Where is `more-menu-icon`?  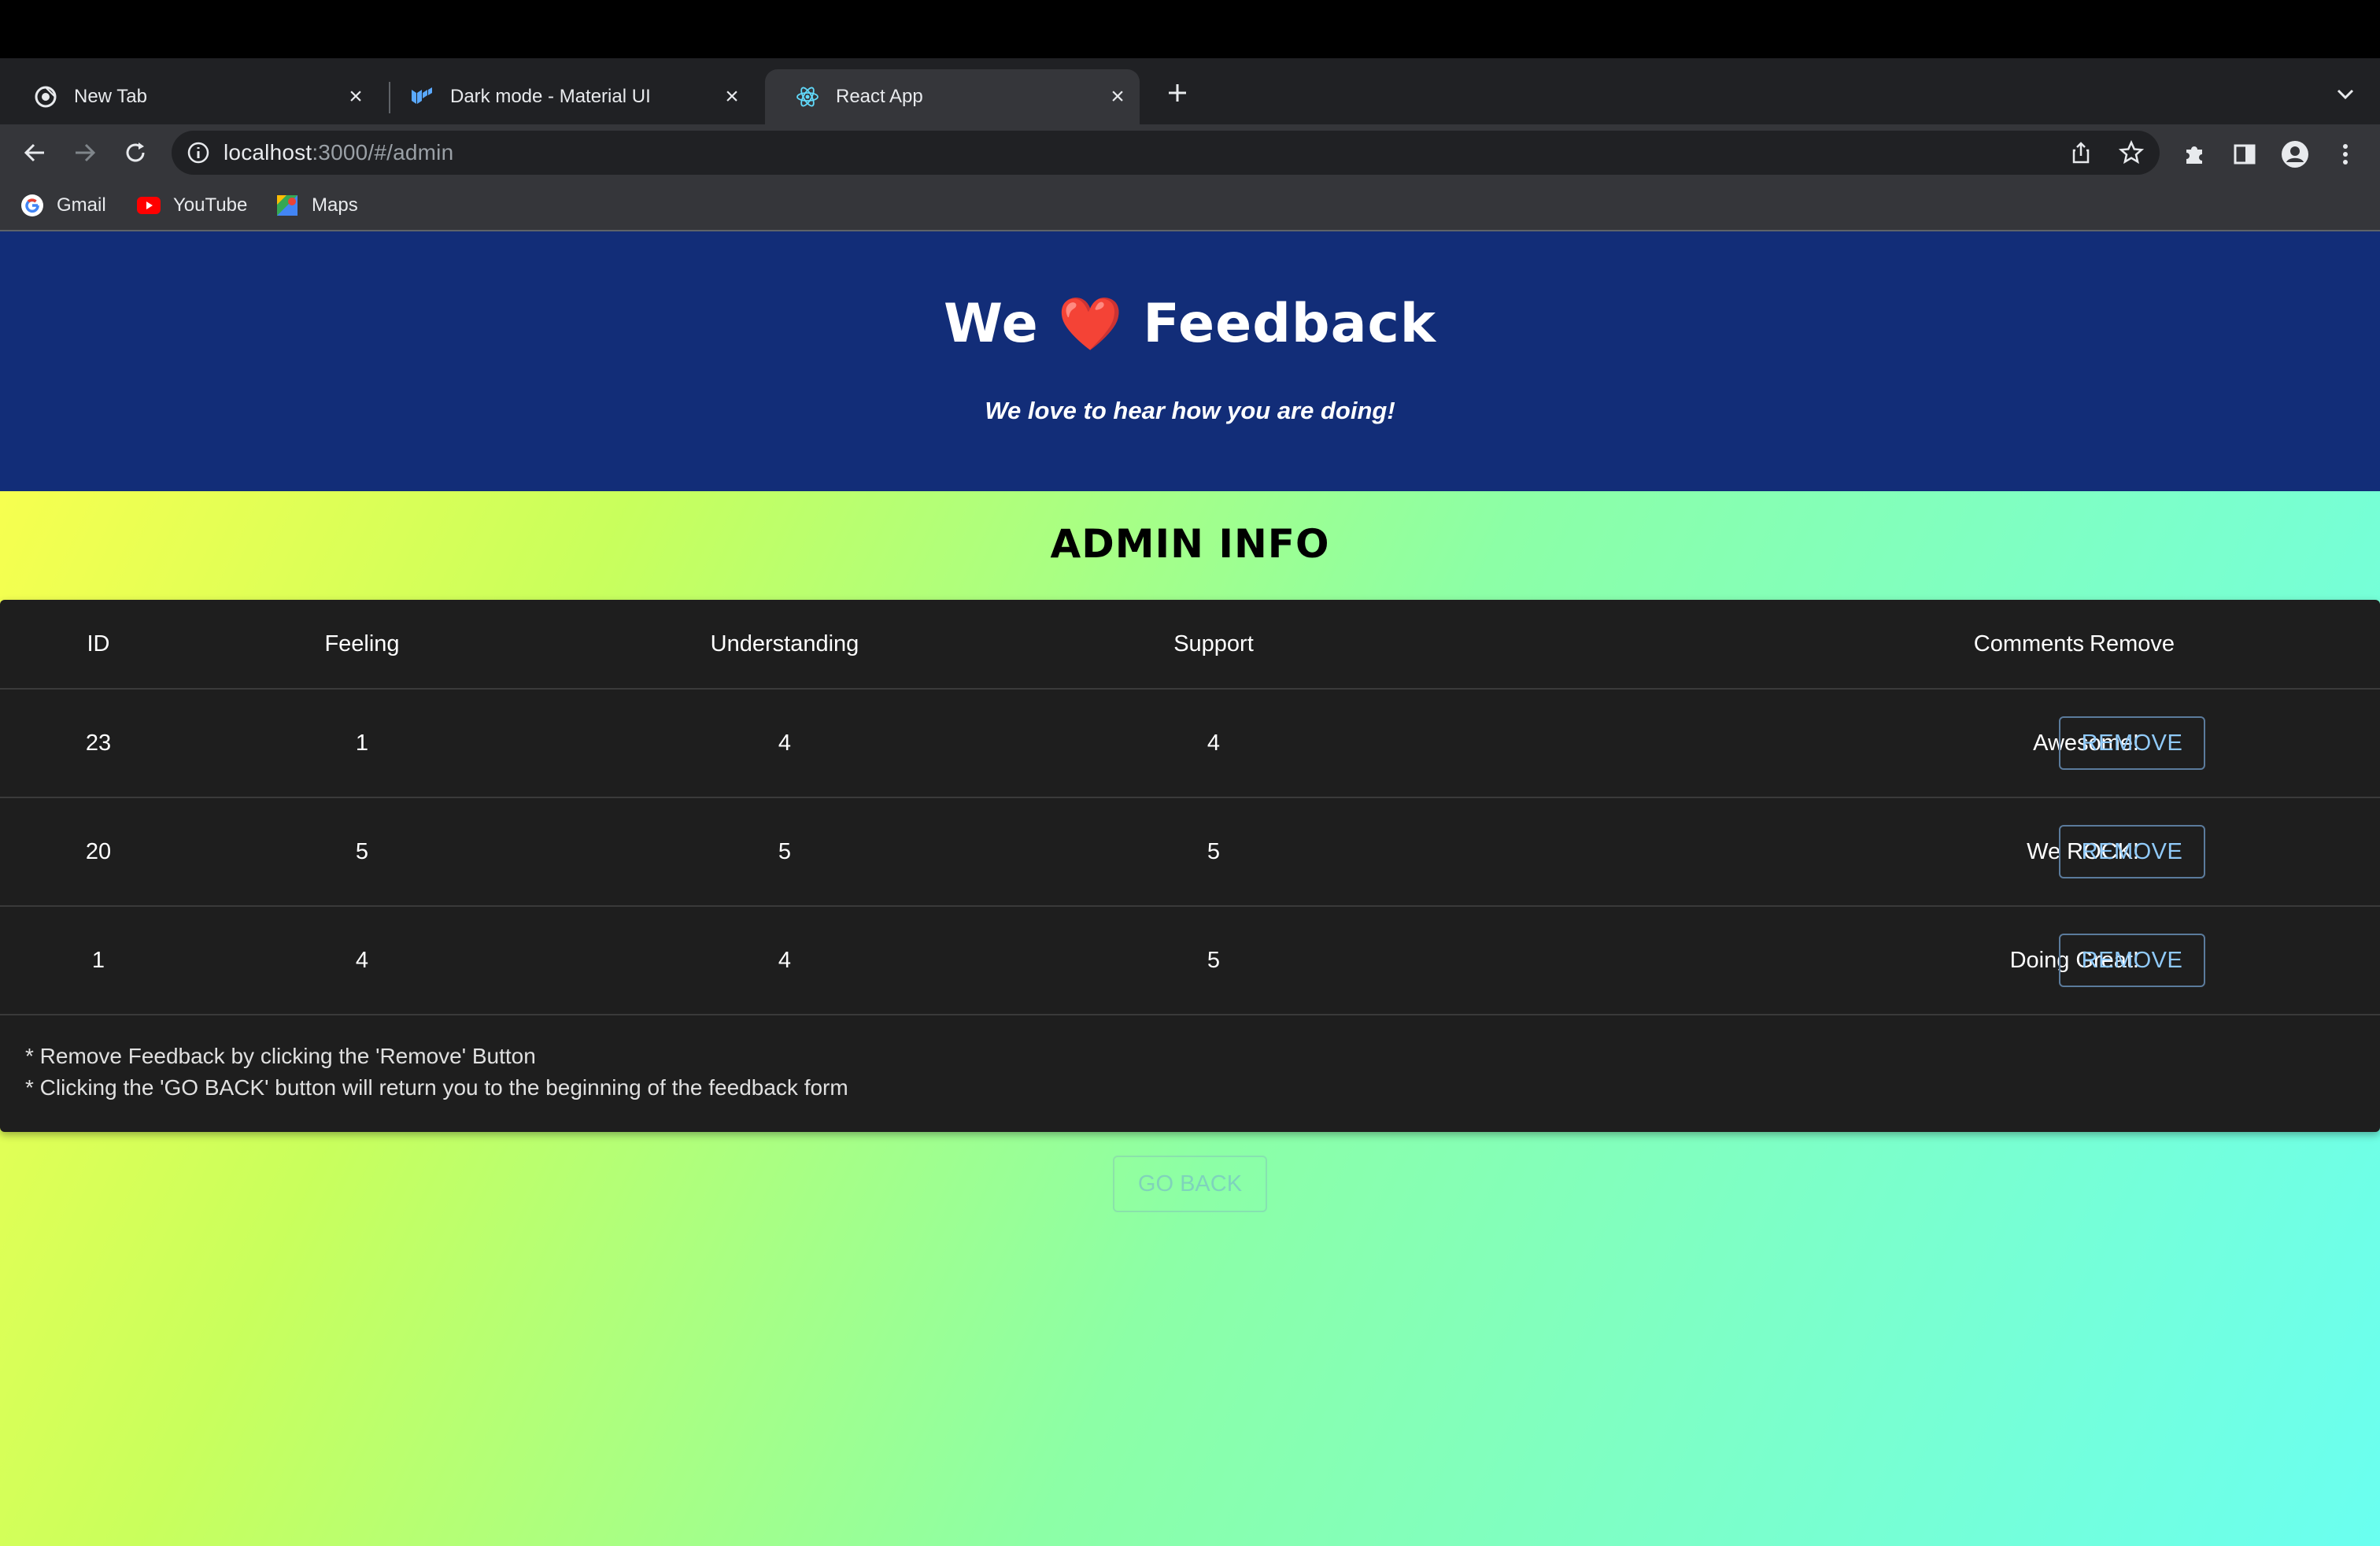 more-menu-icon is located at coordinates (2345, 154).